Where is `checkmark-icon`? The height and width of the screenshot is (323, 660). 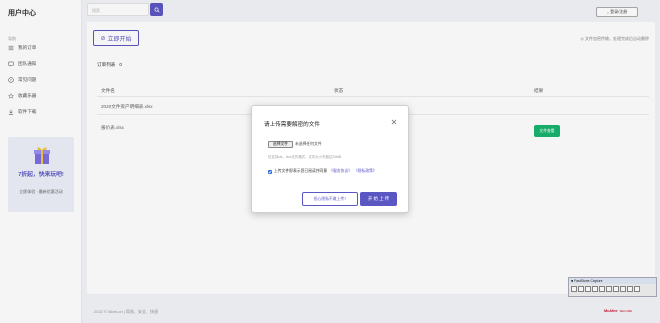 checkmark-icon is located at coordinates (270, 172).